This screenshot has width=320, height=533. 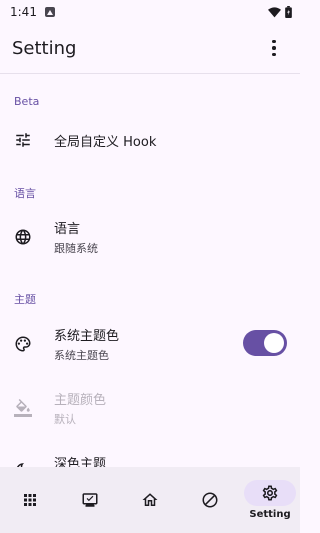 I want to click on gear-icon, so click(x=270, y=493).